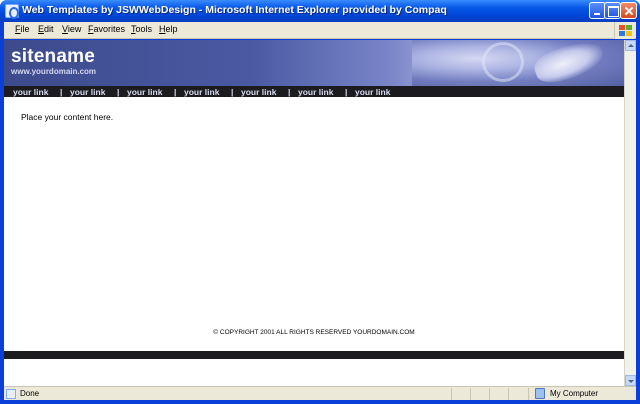 This screenshot has height=404, width=640. What do you see at coordinates (628, 10) in the screenshot?
I see `close-button` at bounding box center [628, 10].